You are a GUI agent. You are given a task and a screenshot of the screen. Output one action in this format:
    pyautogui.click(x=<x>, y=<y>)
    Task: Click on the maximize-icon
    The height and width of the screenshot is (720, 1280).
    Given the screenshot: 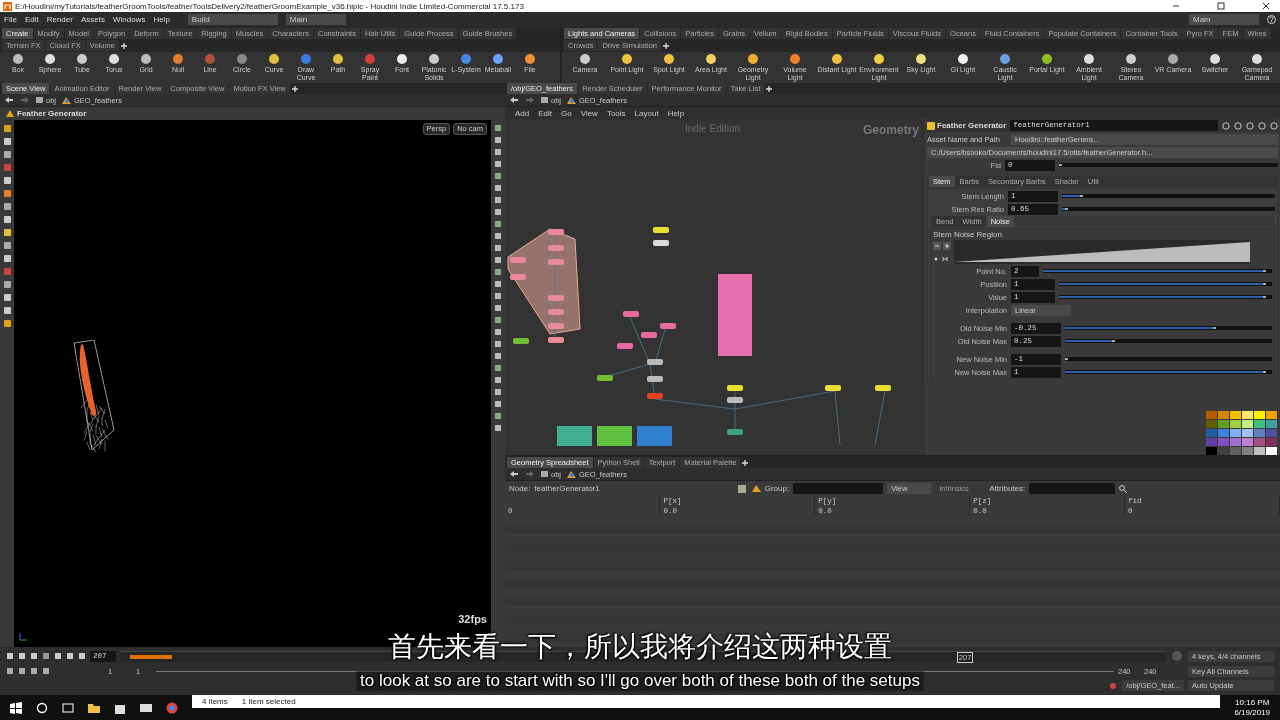 What is the action you would take?
    pyautogui.click(x=1221, y=6)
    